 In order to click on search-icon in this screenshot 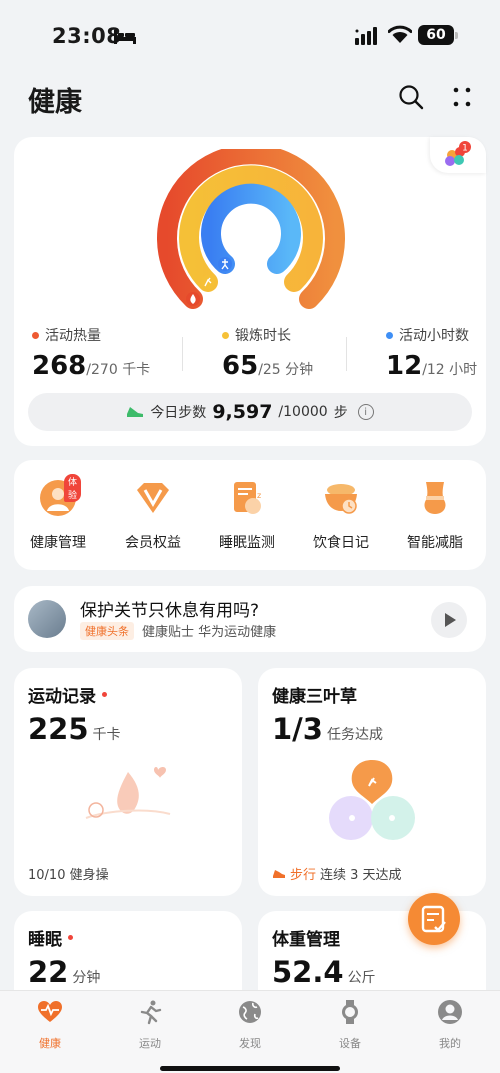, I will do `click(411, 97)`.